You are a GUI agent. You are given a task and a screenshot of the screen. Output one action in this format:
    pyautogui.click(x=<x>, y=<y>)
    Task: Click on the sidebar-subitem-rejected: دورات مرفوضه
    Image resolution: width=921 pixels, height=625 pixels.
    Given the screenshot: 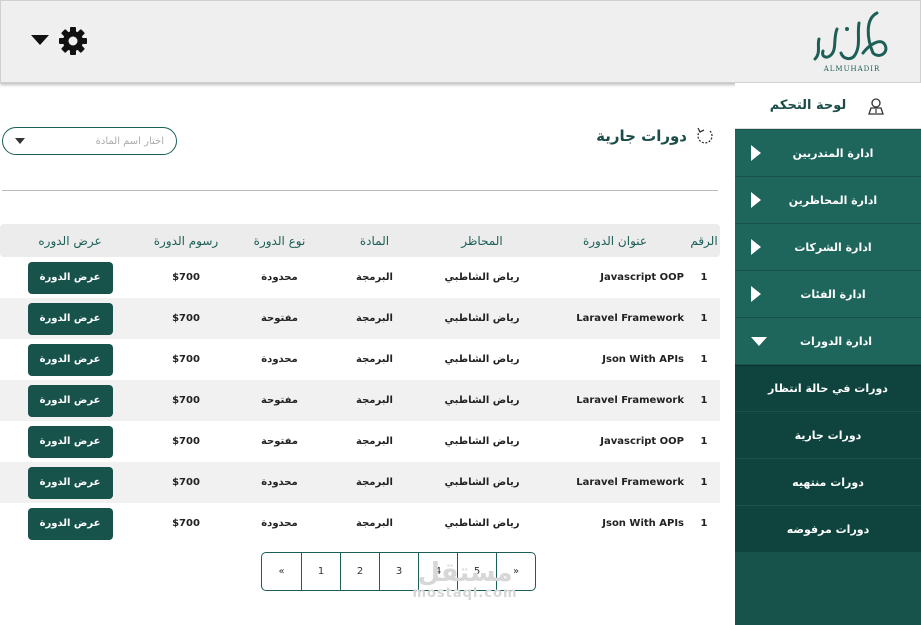 What is the action you would take?
    pyautogui.click(x=828, y=529)
    